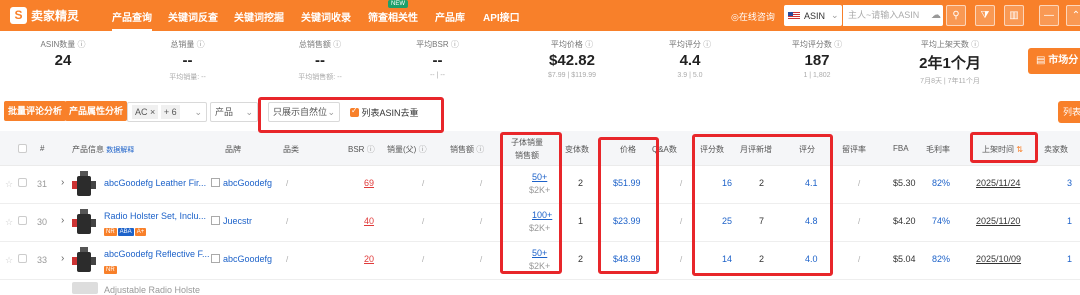 Image resolution: width=1080 pixels, height=295 pixels. What do you see at coordinates (454, 44) in the screenshot?
I see `help-icon: ⓘ` at bounding box center [454, 44].